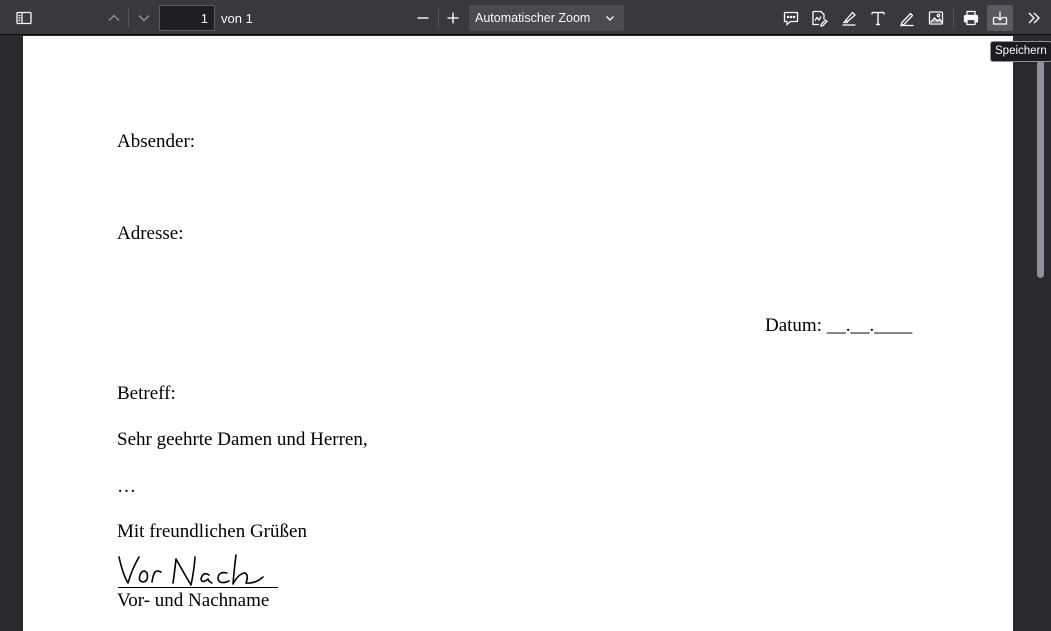 The height and width of the screenshot is (631, 1051). What do you see at coordinates (1040, 333) in the screenshot?
I see `vertical-scrollbar` at bounding box center [1040, 333].